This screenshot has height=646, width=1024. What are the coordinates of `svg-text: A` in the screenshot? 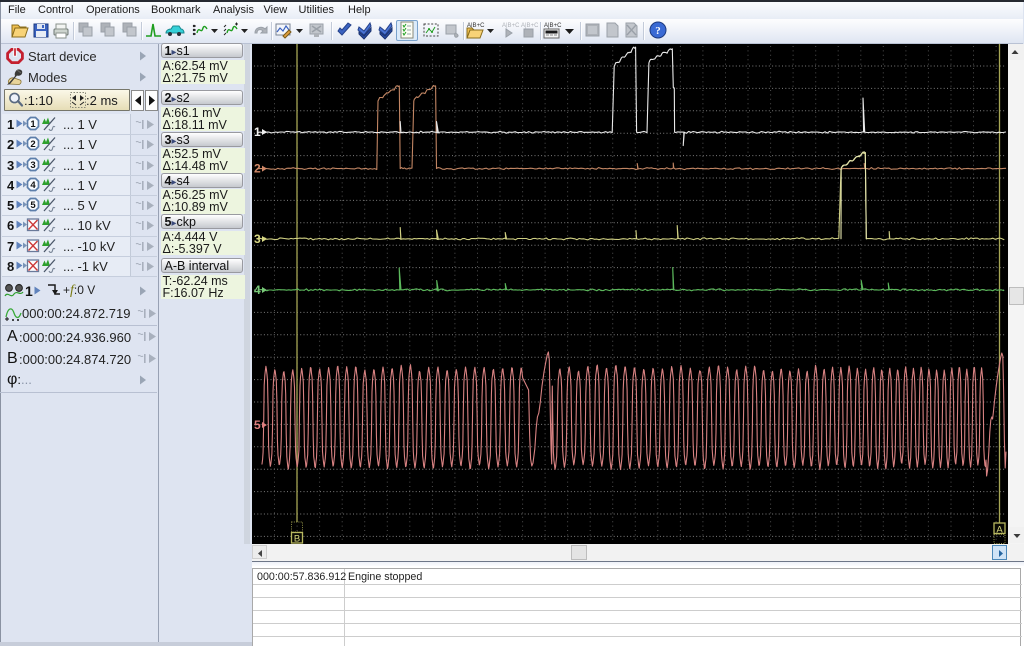 It's located at (999, 530).